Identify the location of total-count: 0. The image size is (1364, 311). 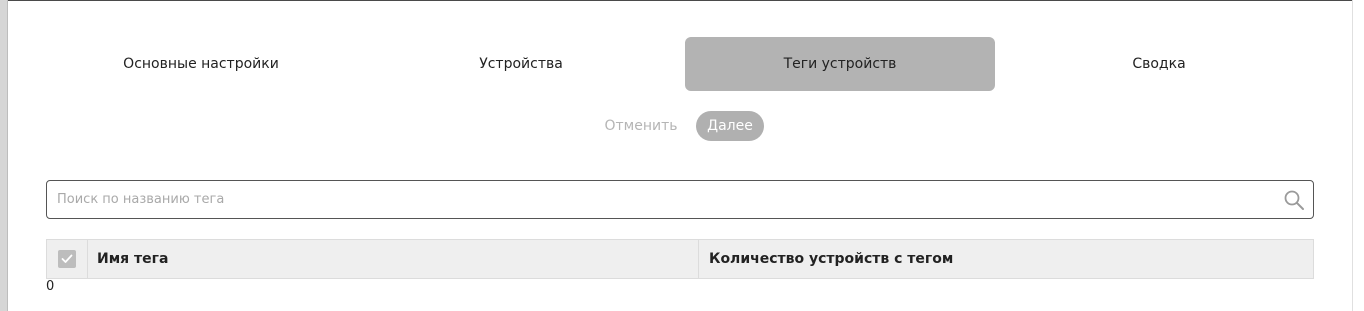
(50, 286).